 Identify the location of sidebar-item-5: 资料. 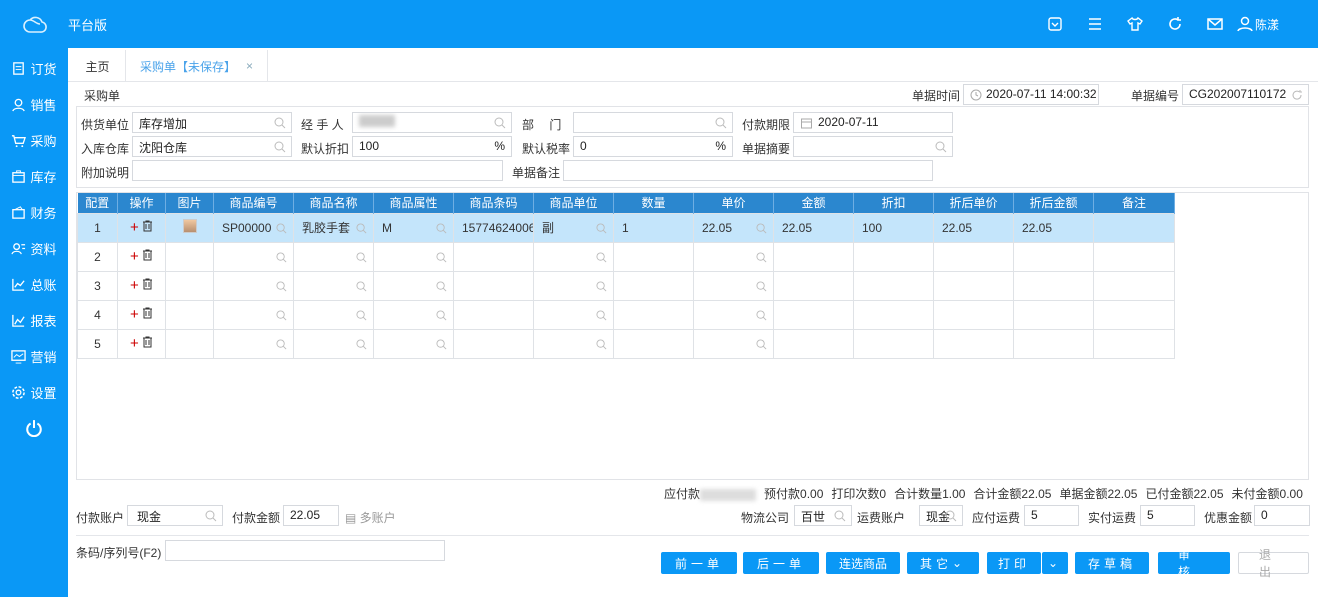
(34, 248).